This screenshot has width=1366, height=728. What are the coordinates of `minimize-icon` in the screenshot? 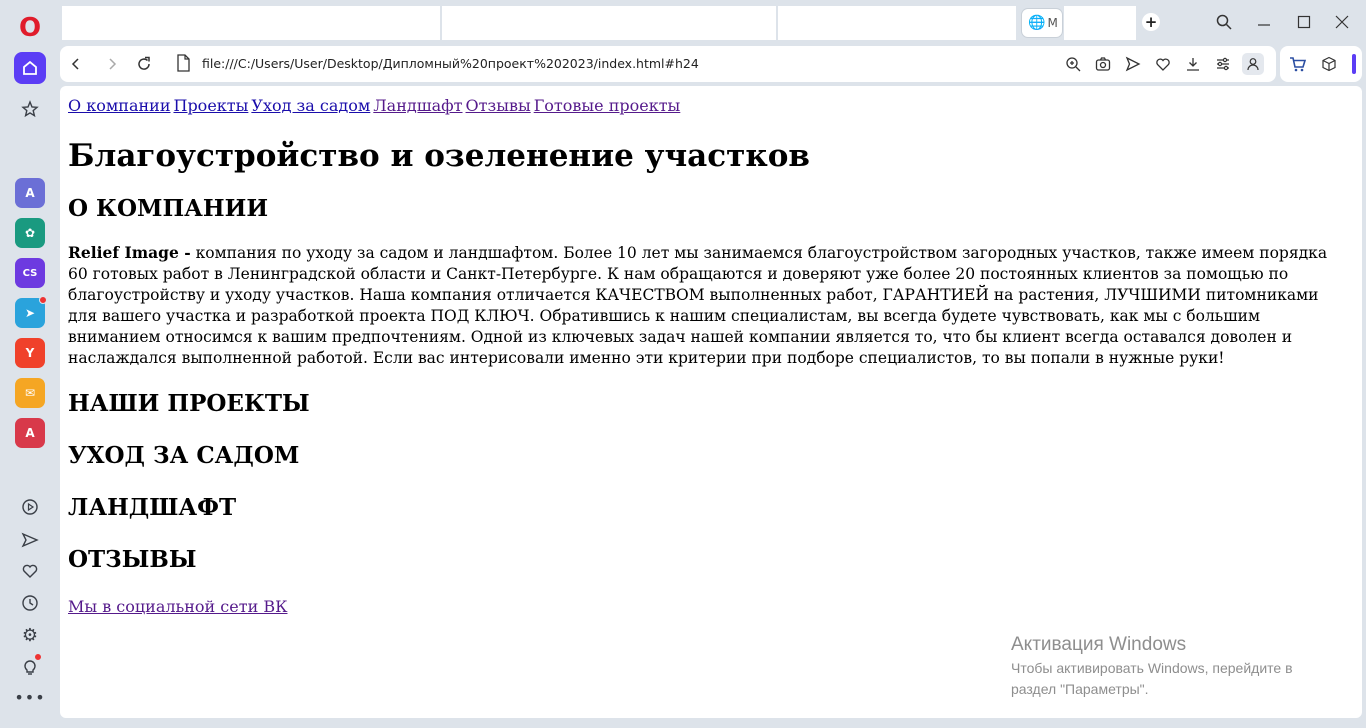 It's located at (1264, 22).